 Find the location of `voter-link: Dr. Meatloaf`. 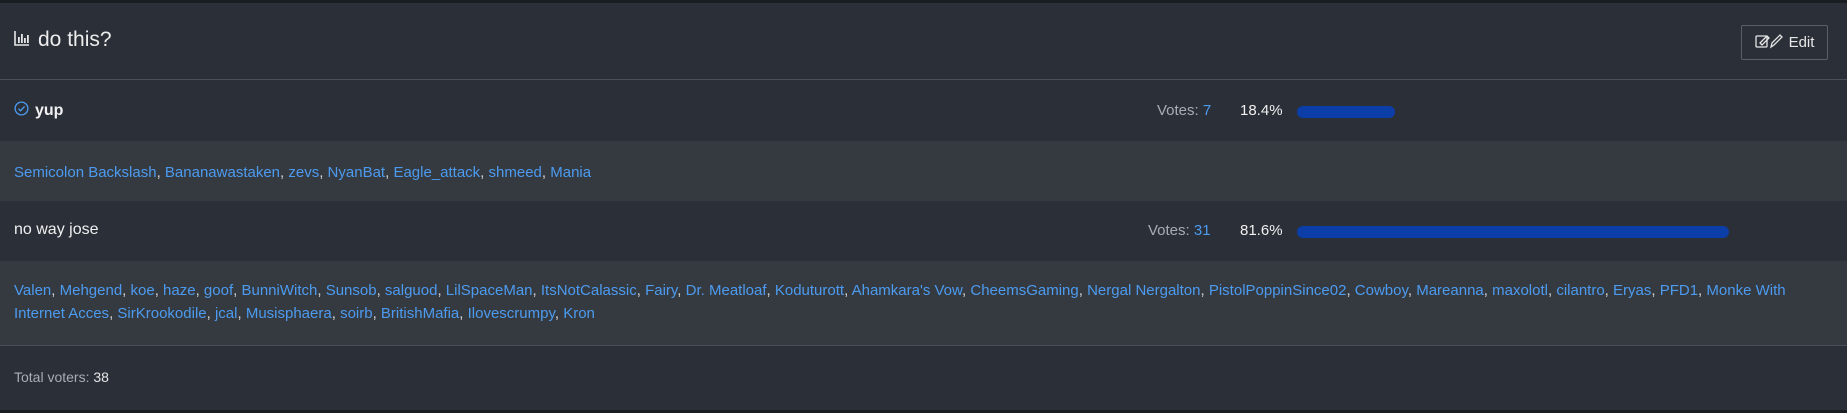

voter-link: Dr. Meatloaf is located at coordinates (726, 290).